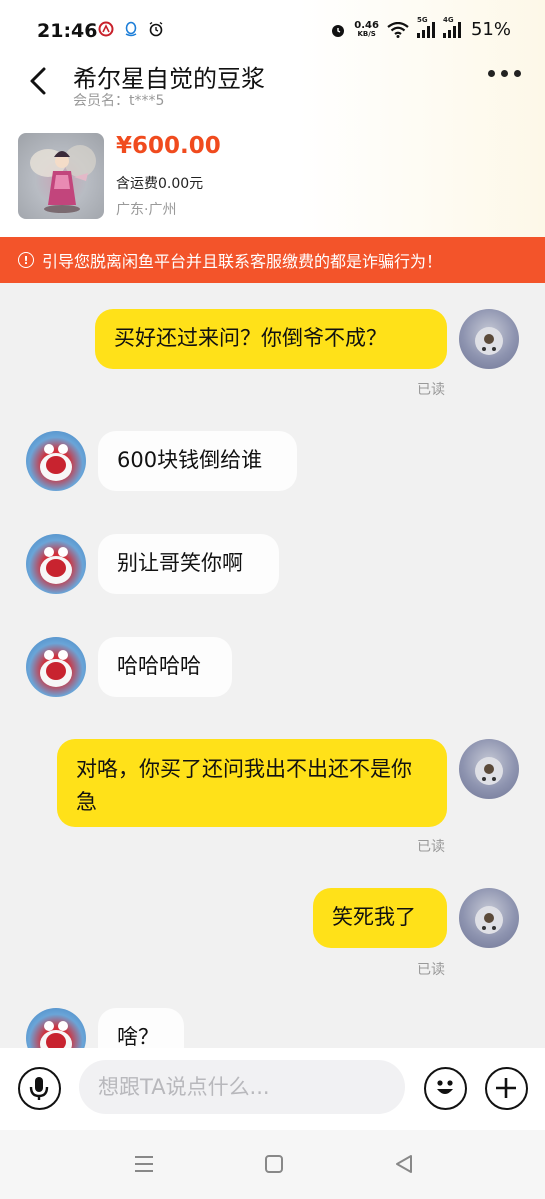 The height and width of the screenshot is (1199, 545). I want to click on message-received: 别让哥笑你啊, so click(272, 564).